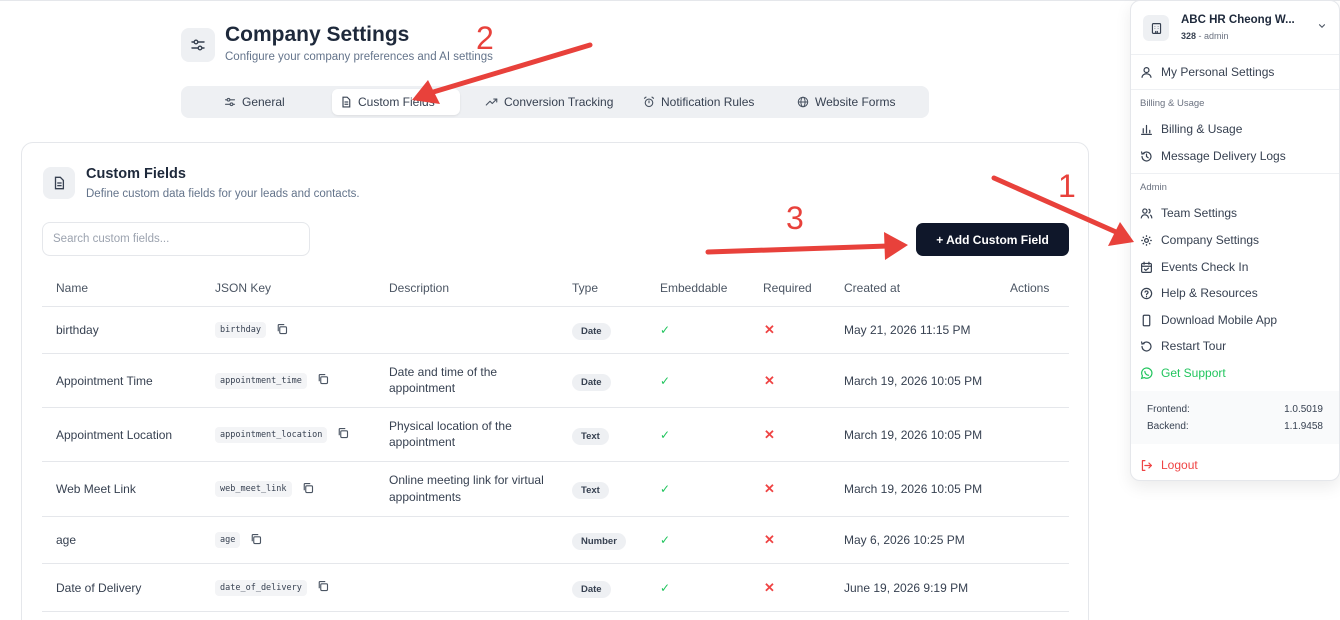 The width and height of the screenshot is (1340, 620). I want to click on tab-notification-rules: Notification Rules, so click(698, 102).